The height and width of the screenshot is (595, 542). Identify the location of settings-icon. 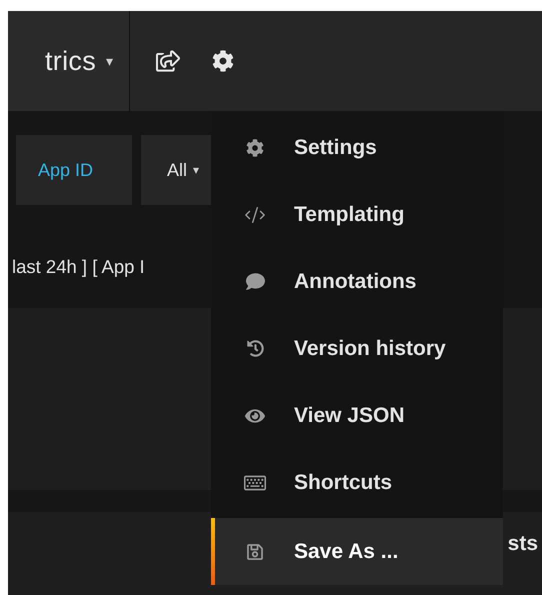
(223, 61).